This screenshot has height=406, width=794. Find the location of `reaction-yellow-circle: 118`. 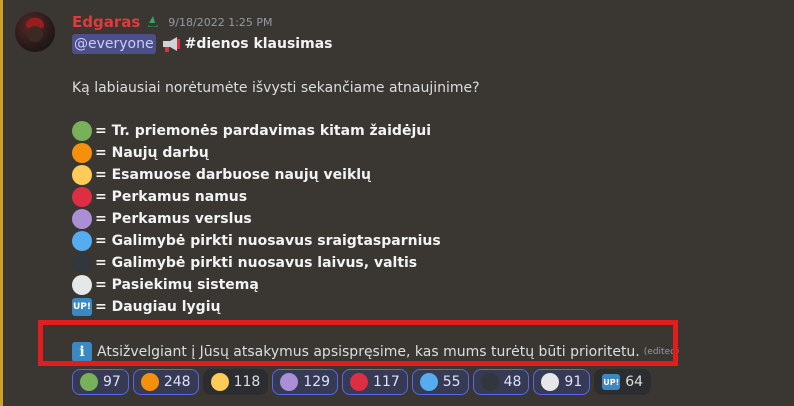

reaction-yellow-circle: 118 is located at coordinates (235, 382).